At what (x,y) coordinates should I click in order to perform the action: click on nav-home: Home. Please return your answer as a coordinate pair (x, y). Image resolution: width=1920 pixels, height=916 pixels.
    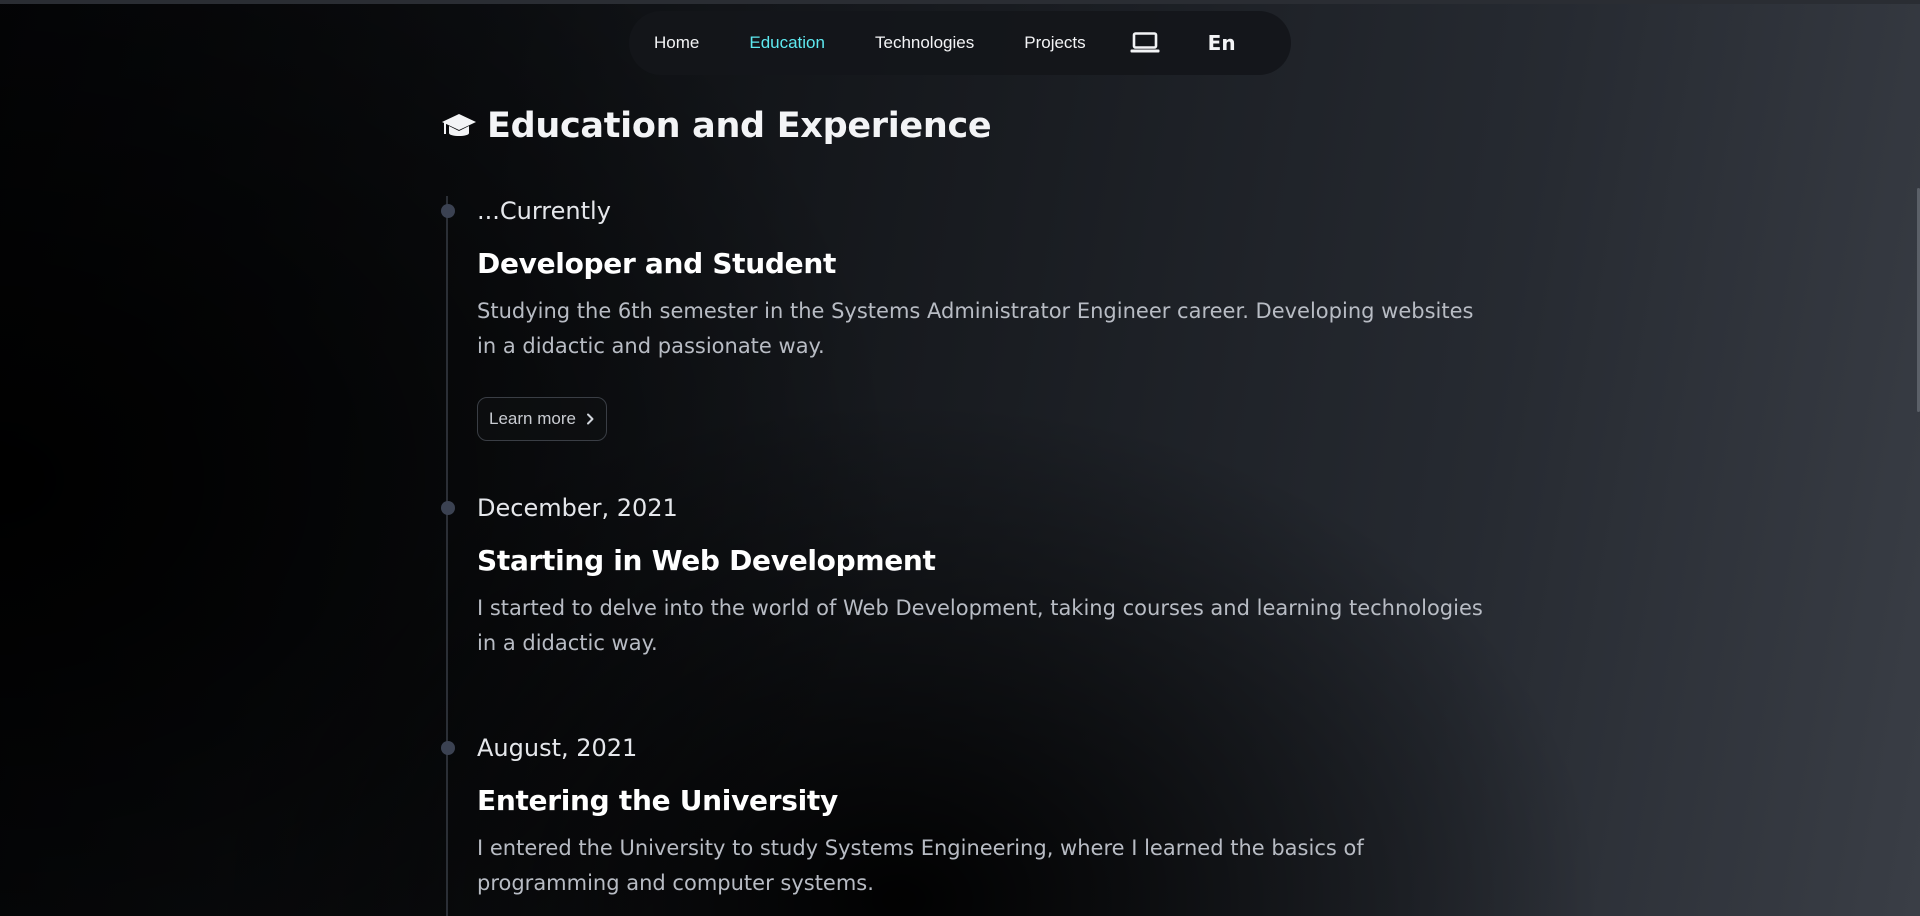
    Looking at the image, I should click on (676, 43).